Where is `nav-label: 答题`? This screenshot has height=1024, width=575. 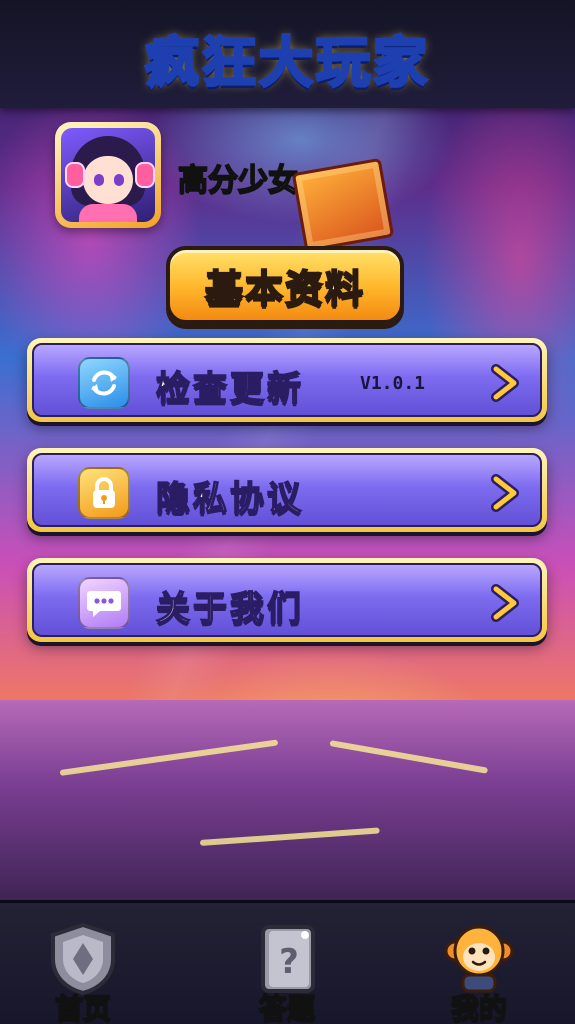
nav-label: 答题 is located at coordinates (287, 1007).